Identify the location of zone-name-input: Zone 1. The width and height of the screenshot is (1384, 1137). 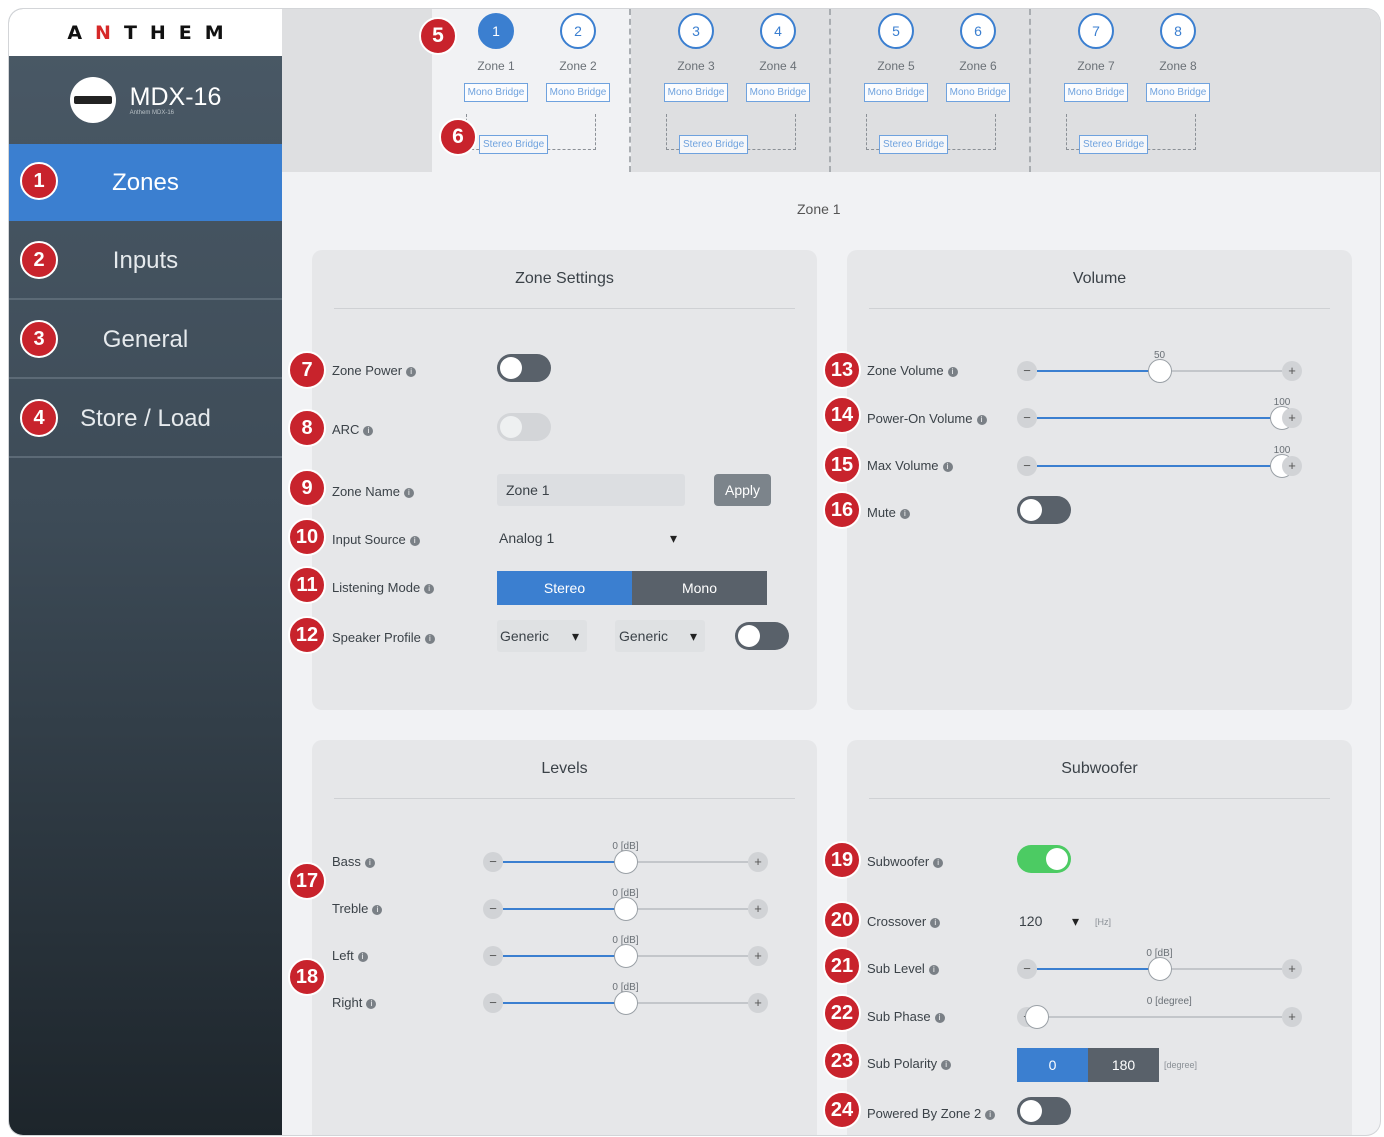
(591, 490).